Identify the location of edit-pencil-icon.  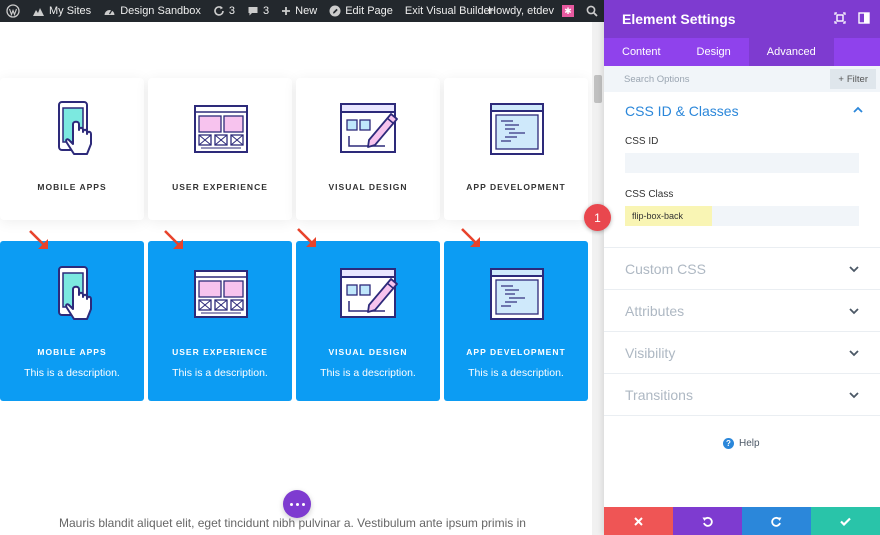
(335, 11).